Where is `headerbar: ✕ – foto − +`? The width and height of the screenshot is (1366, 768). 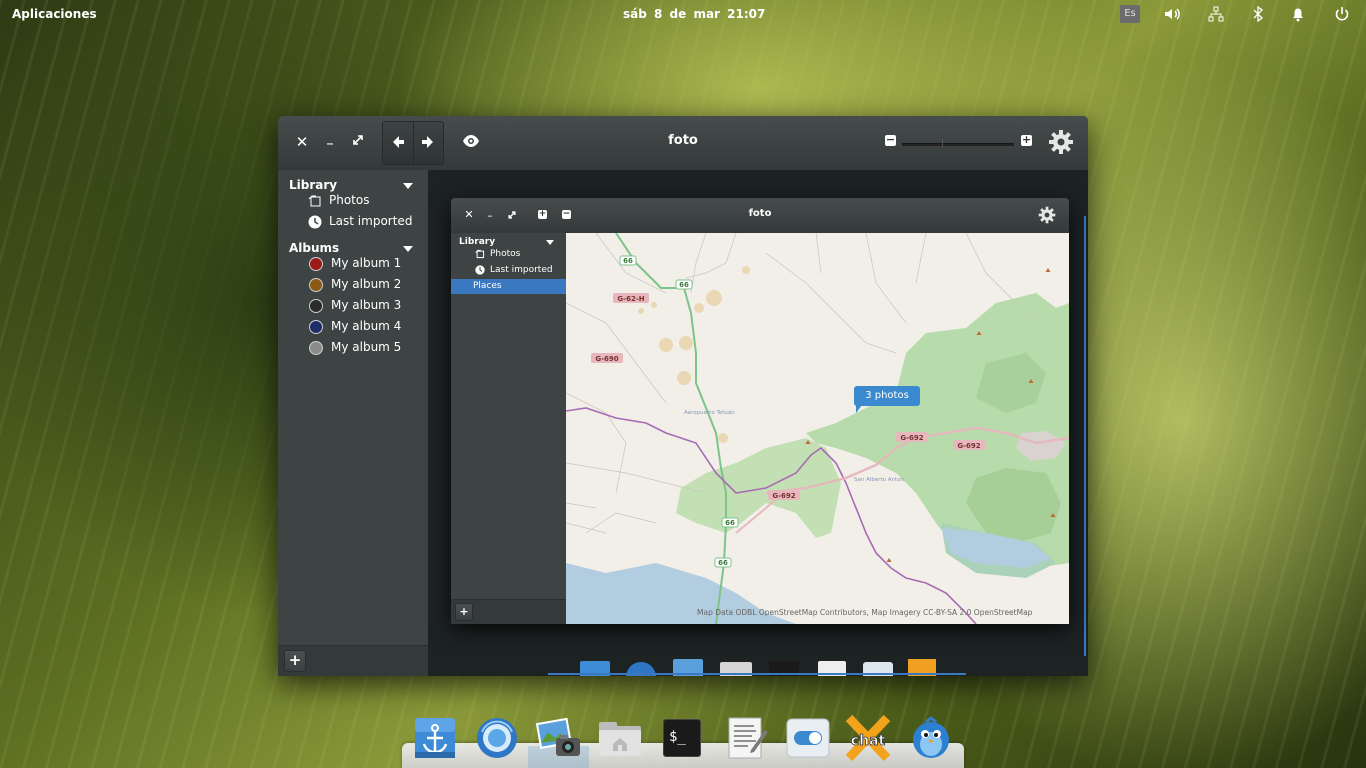 headerbar: ✕ – foto − + is located at coordinates (683, 143).